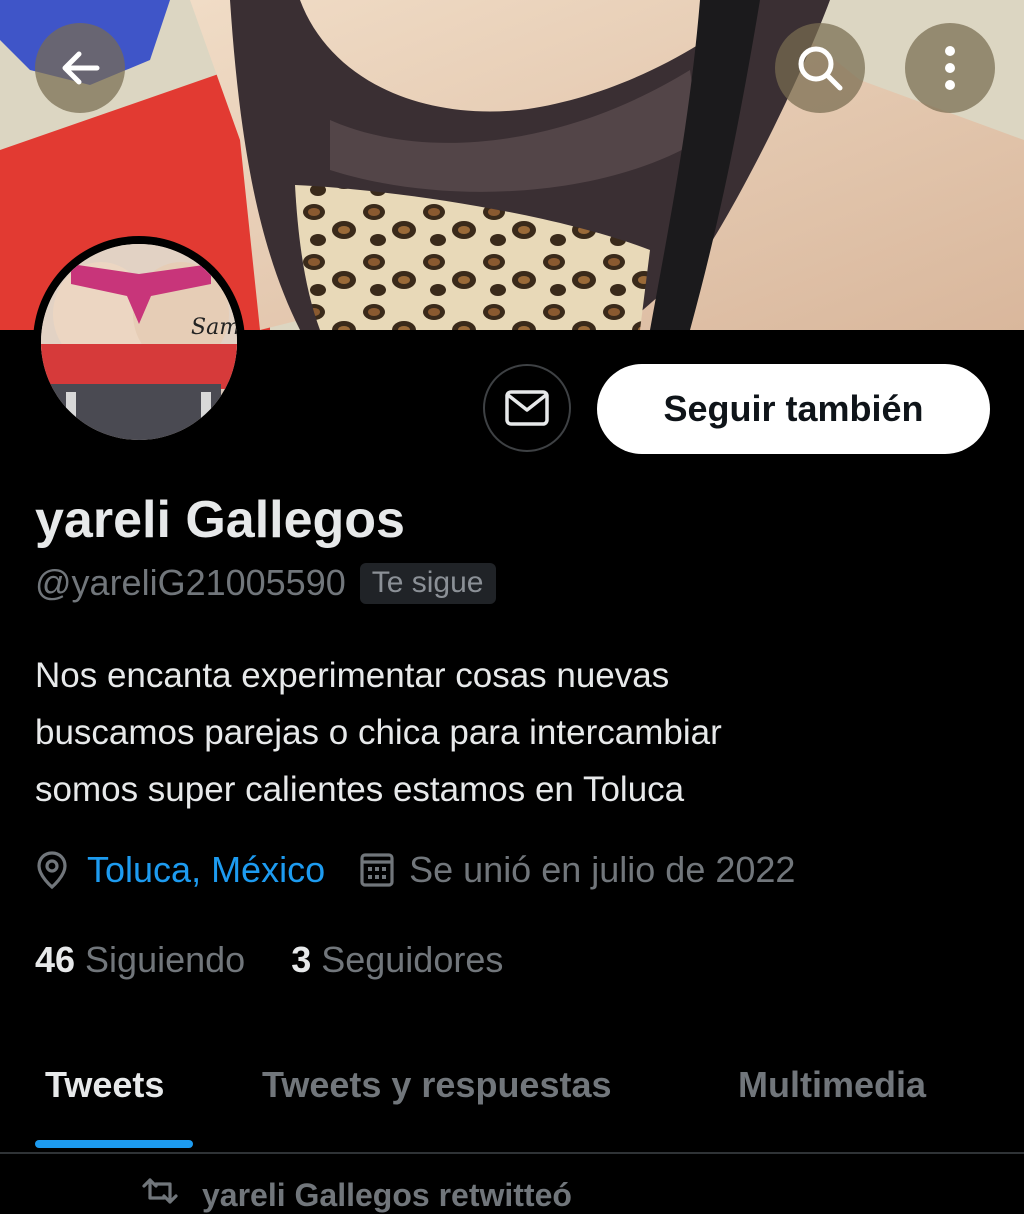 This screenshot has height=1214, width=1024. I want to click on more-options-button, so click(950, 68).